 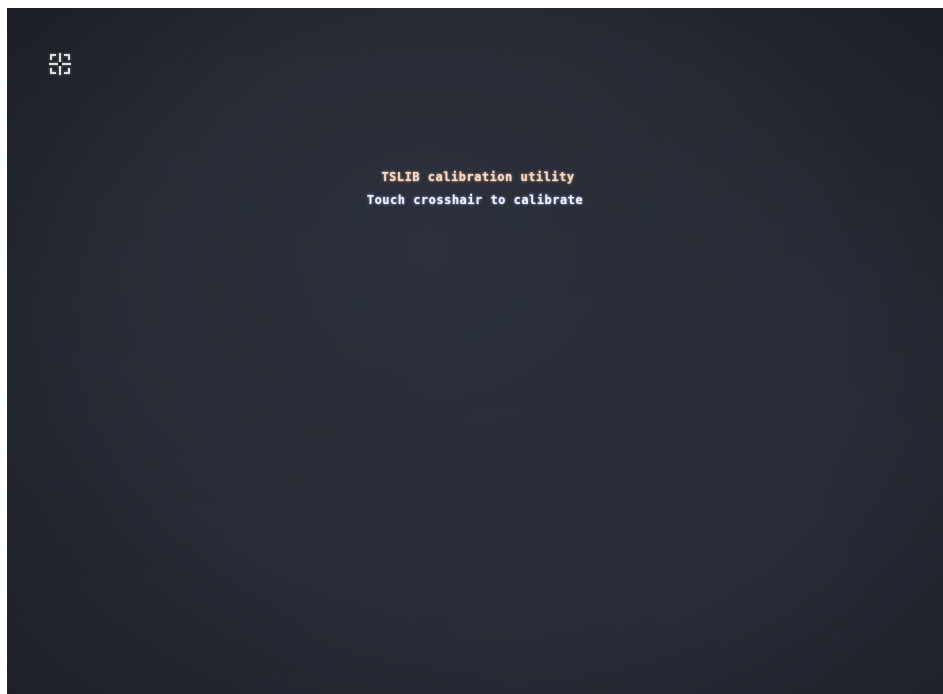 I want to click on calibration-crosshair, so click(x=60, y=64).